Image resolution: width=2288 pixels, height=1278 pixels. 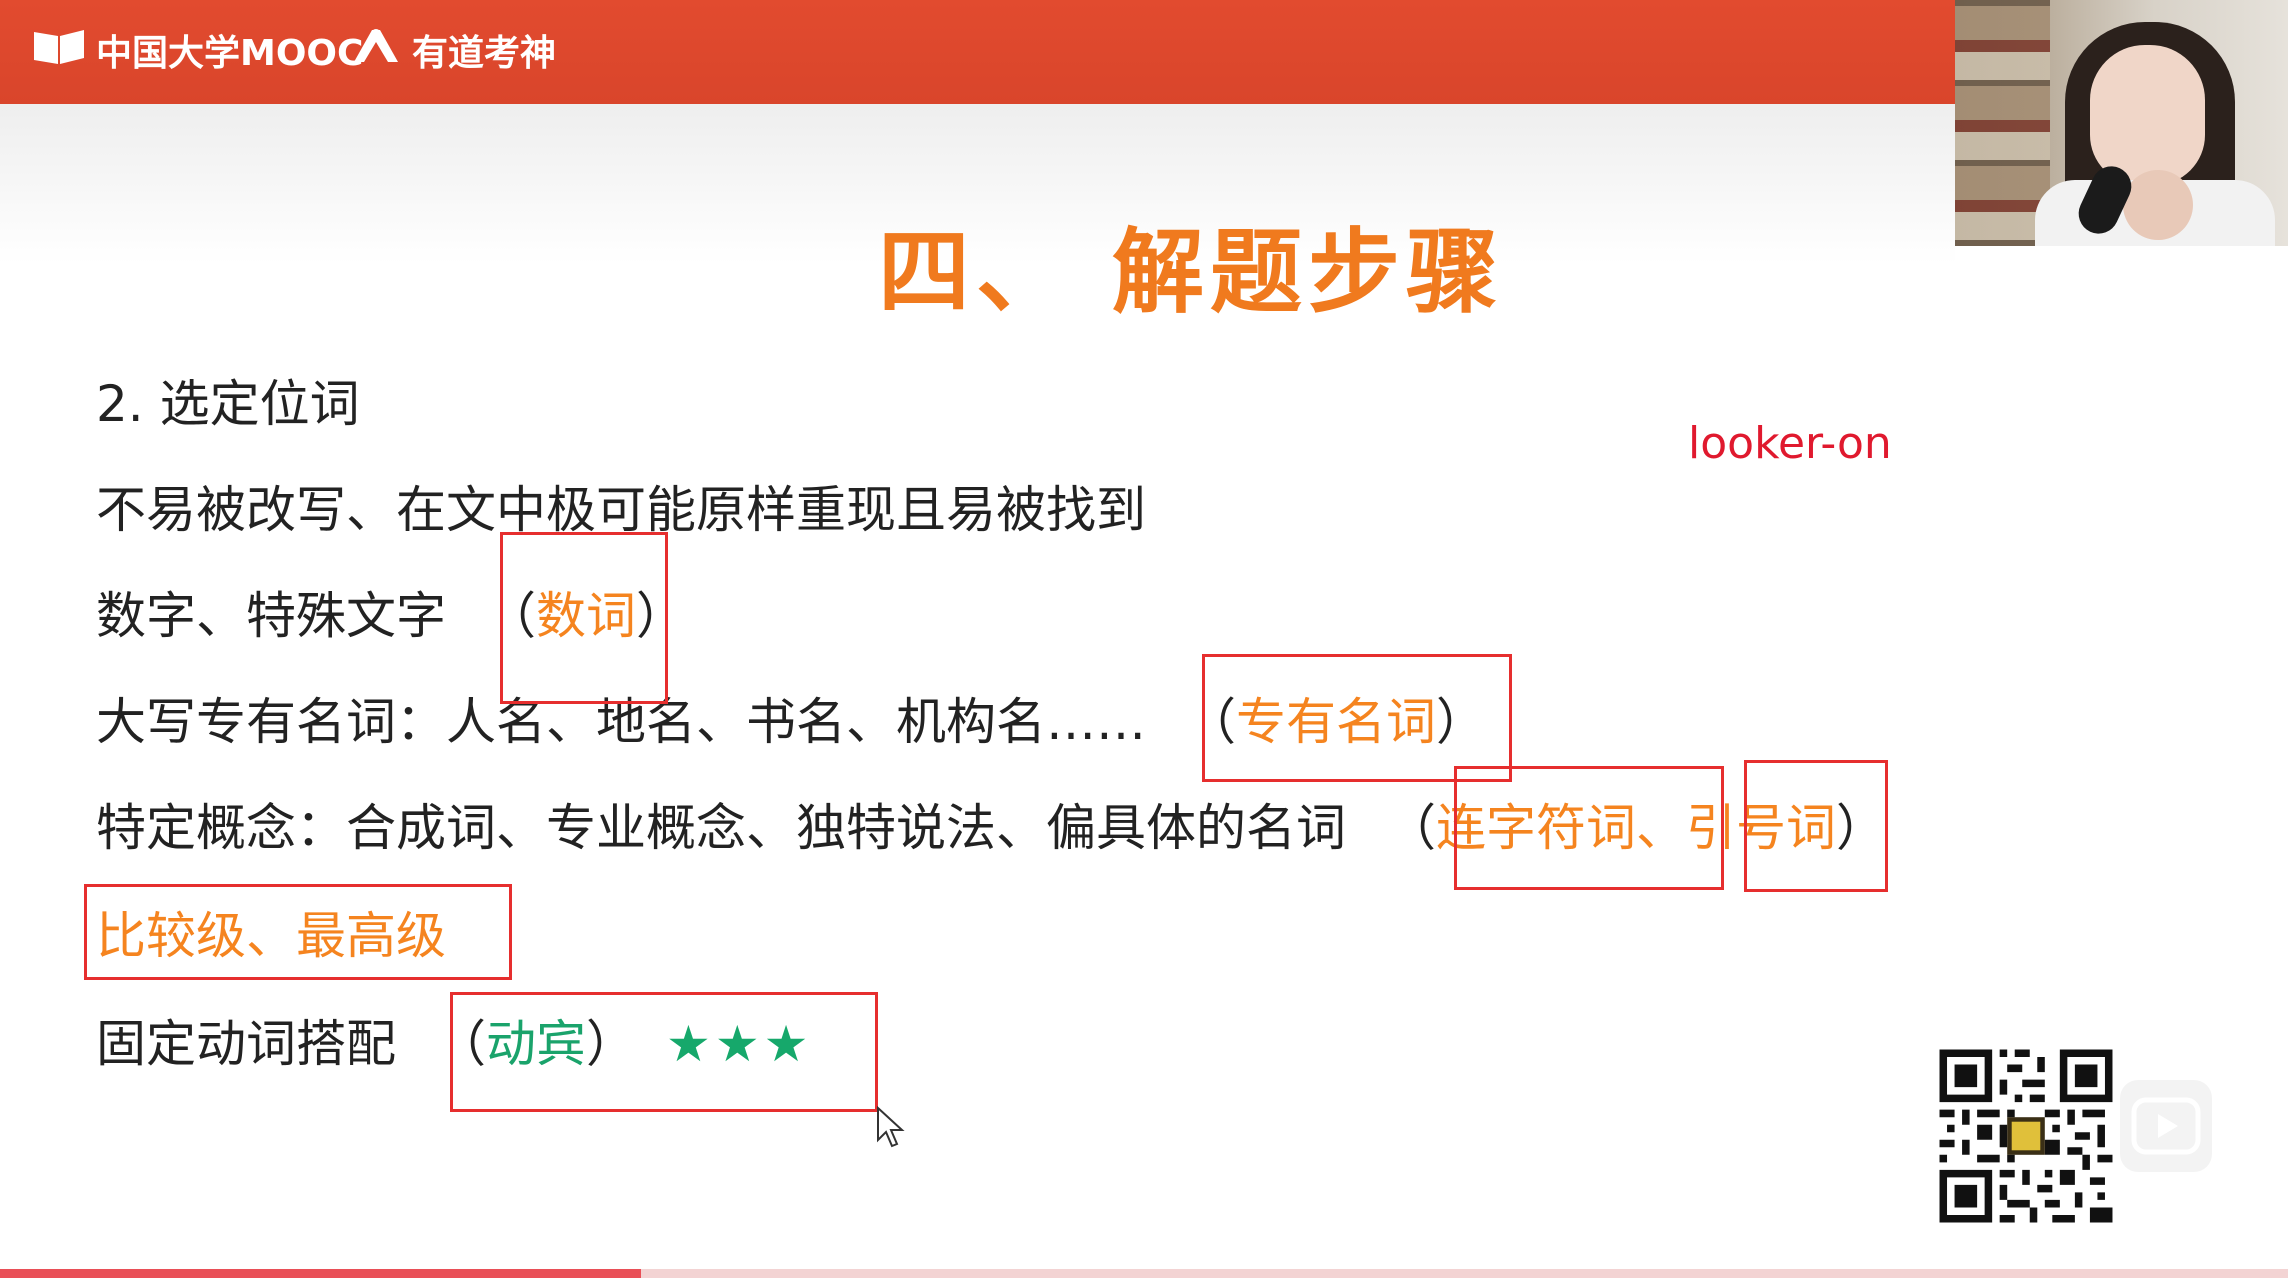 I want to click on youdao-brand-label: 有道考神, so click(x=484, y=53).